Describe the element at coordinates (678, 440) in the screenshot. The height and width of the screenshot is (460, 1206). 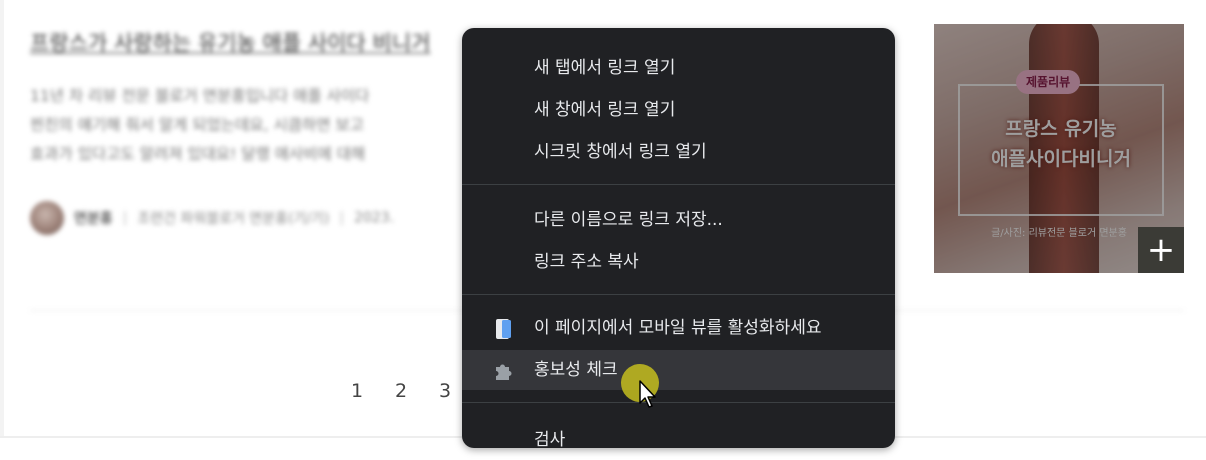
I see `menu-item-inspect: 검사` at that location.